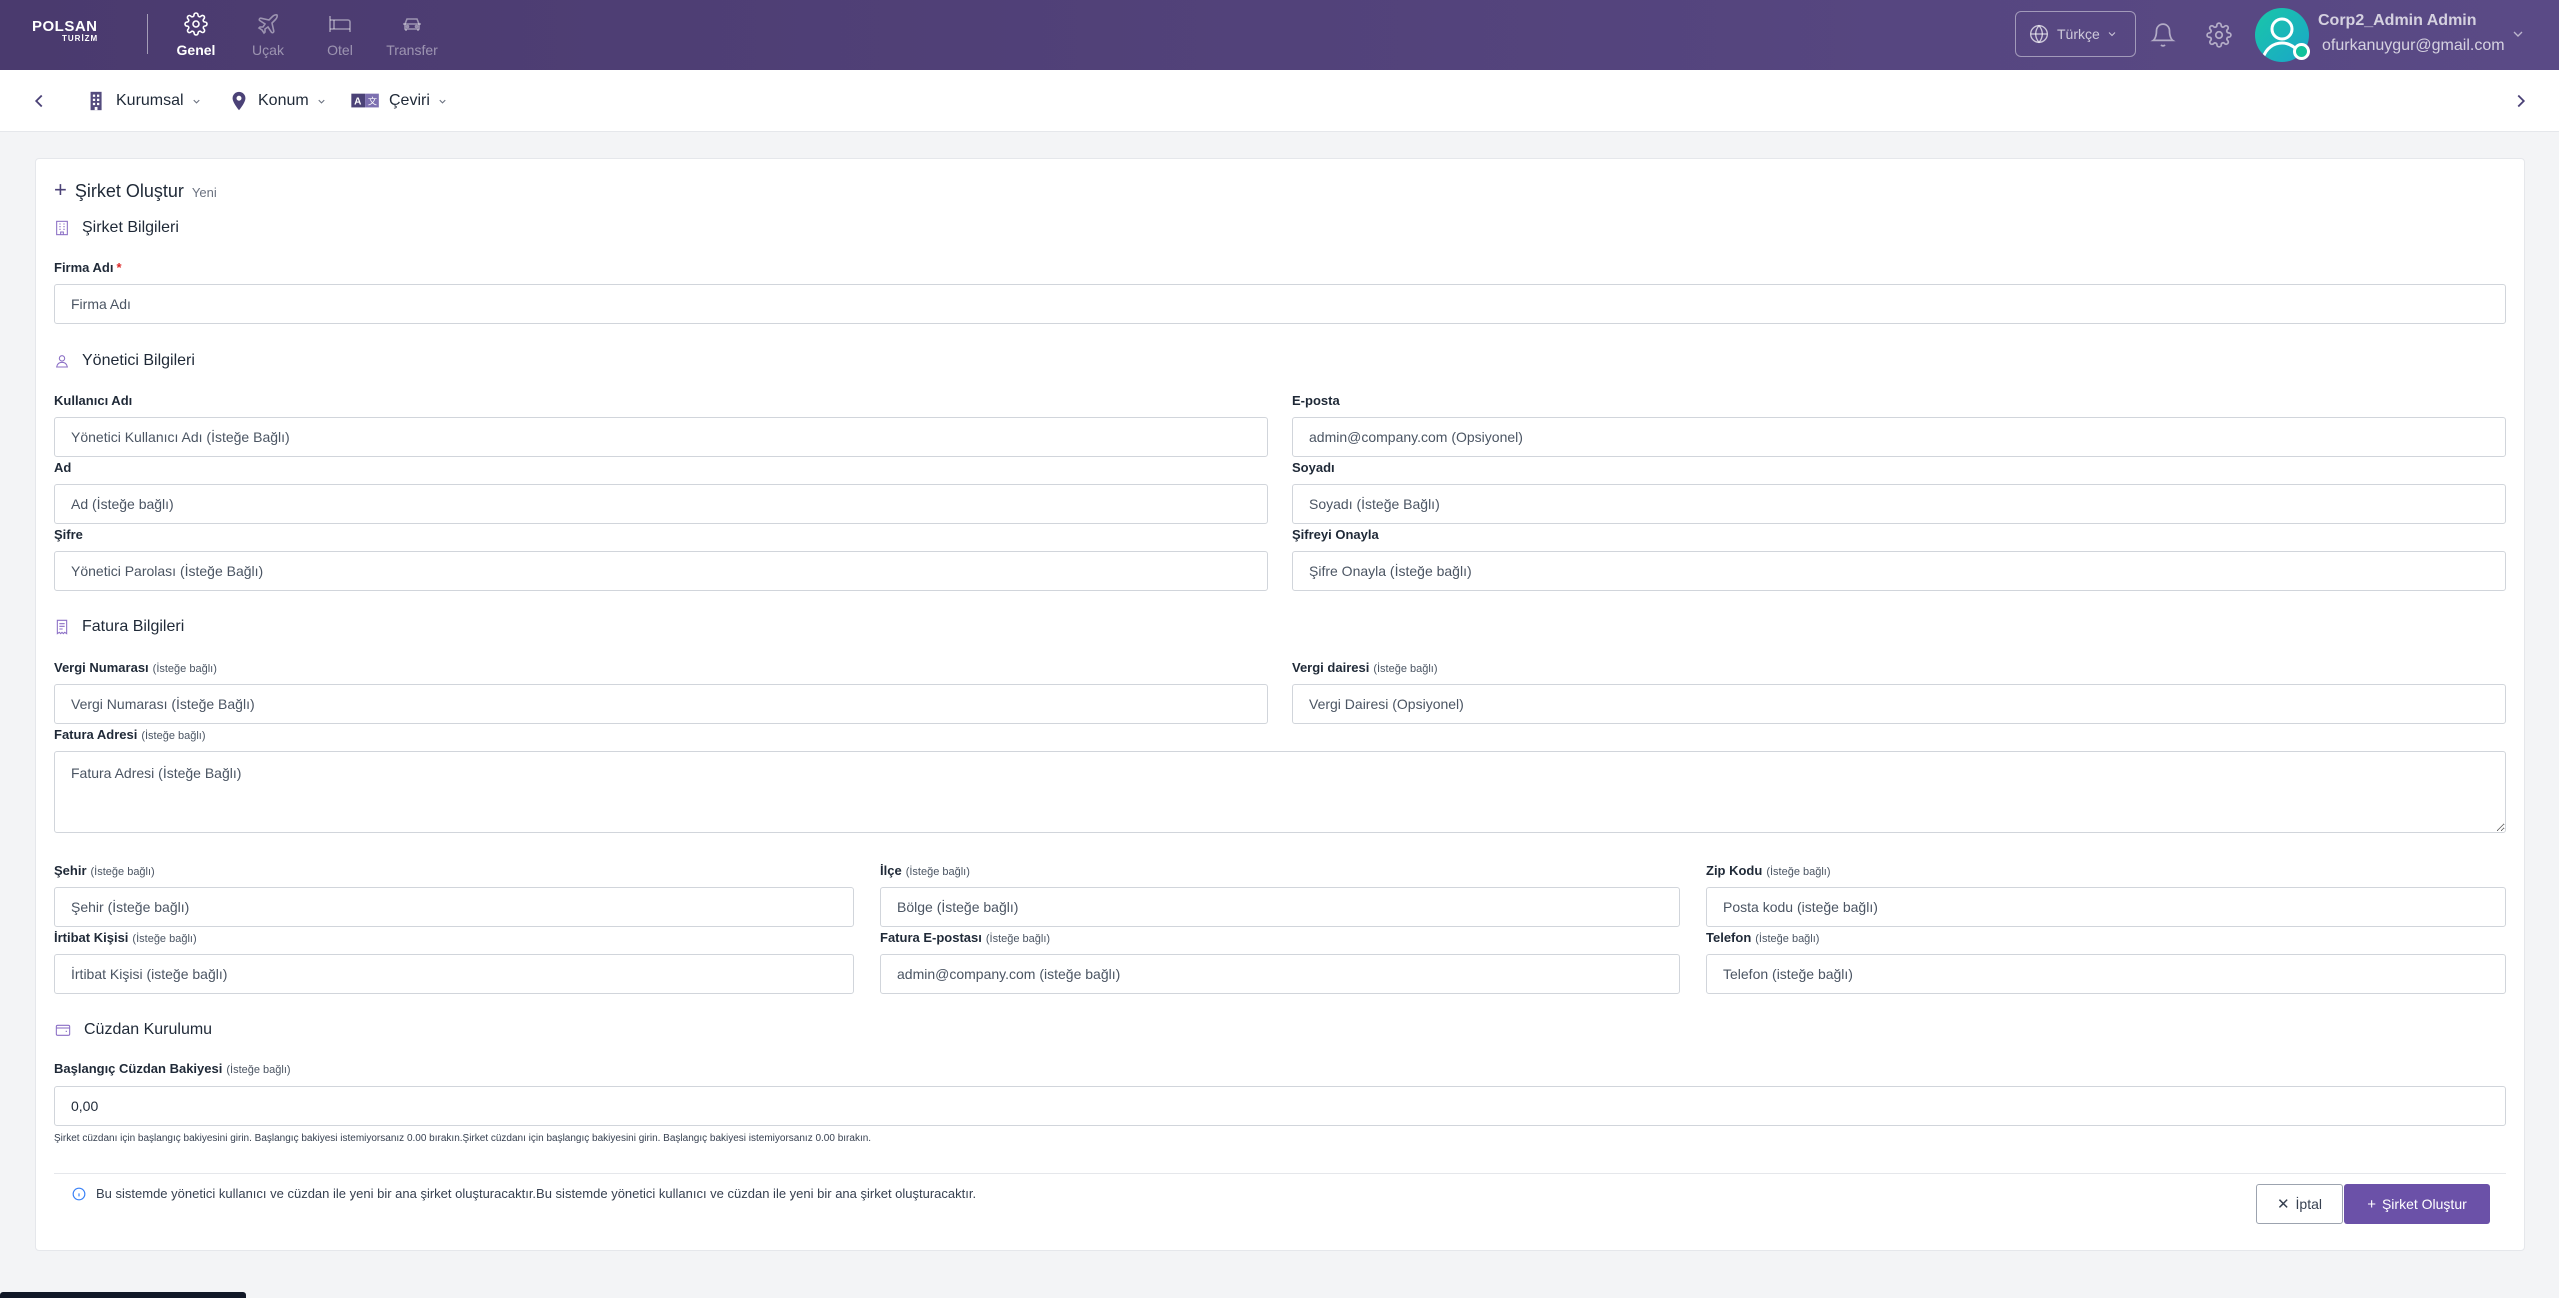 Image resolution: width=2559 pixels, height=1298 pixels. What do you see at coordinates (340, 24) in the screenshot?
I see `bed-icon` at bounding box center [340, 24].